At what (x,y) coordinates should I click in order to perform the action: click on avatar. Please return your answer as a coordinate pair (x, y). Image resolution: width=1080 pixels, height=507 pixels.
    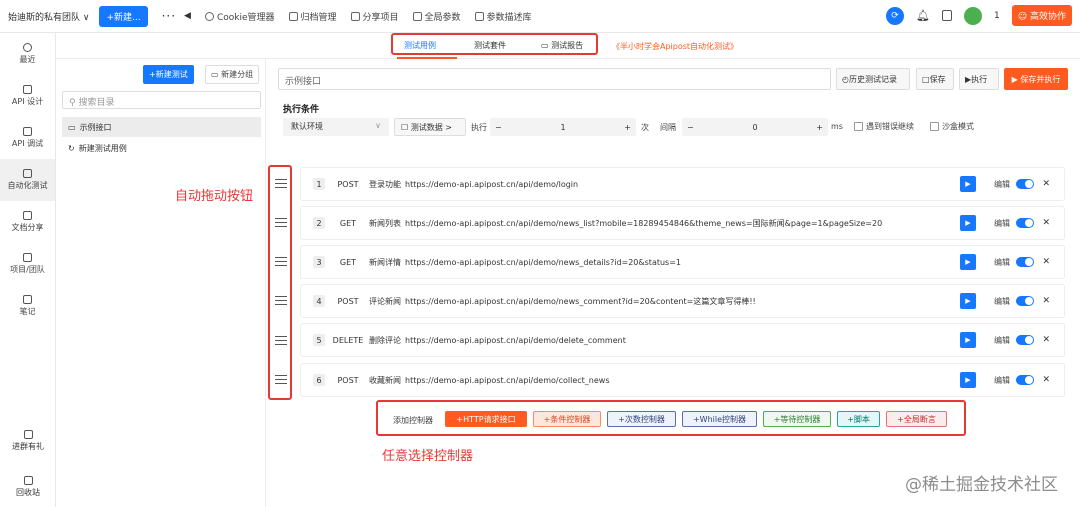
    Looking at the image, I should click on (973, 15).